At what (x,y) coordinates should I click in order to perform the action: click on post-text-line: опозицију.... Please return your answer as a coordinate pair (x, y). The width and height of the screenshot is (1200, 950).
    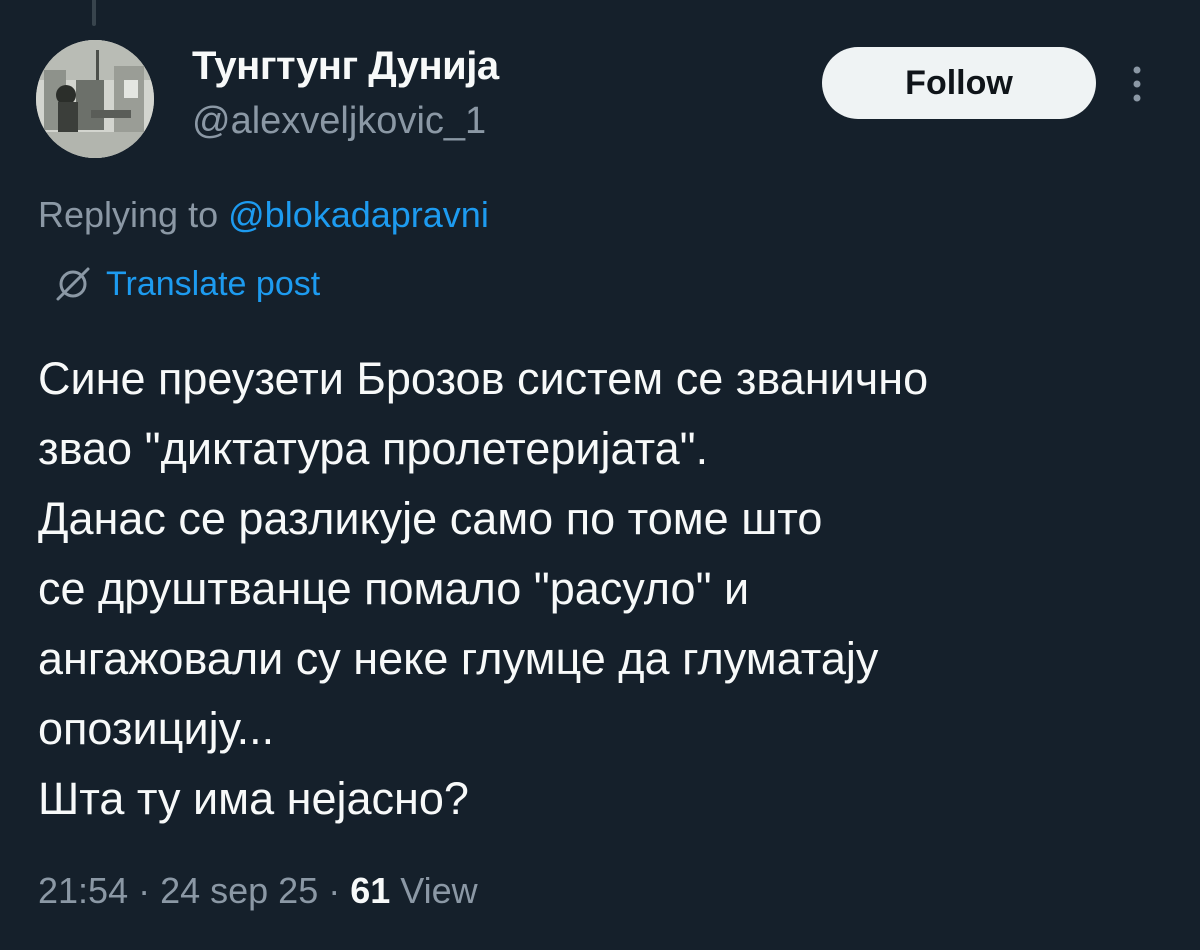
    Looking at the image, I should click on (156, 728).